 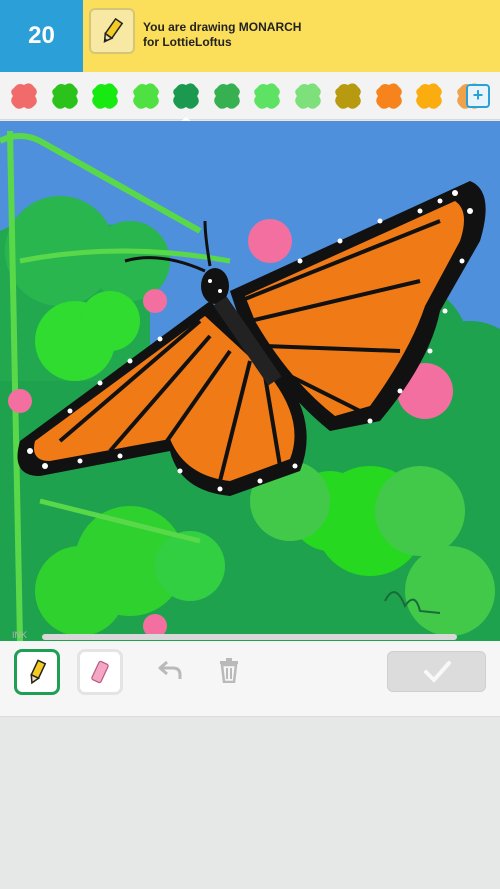 I want to click on color-palette, so click(x=250, y=96).